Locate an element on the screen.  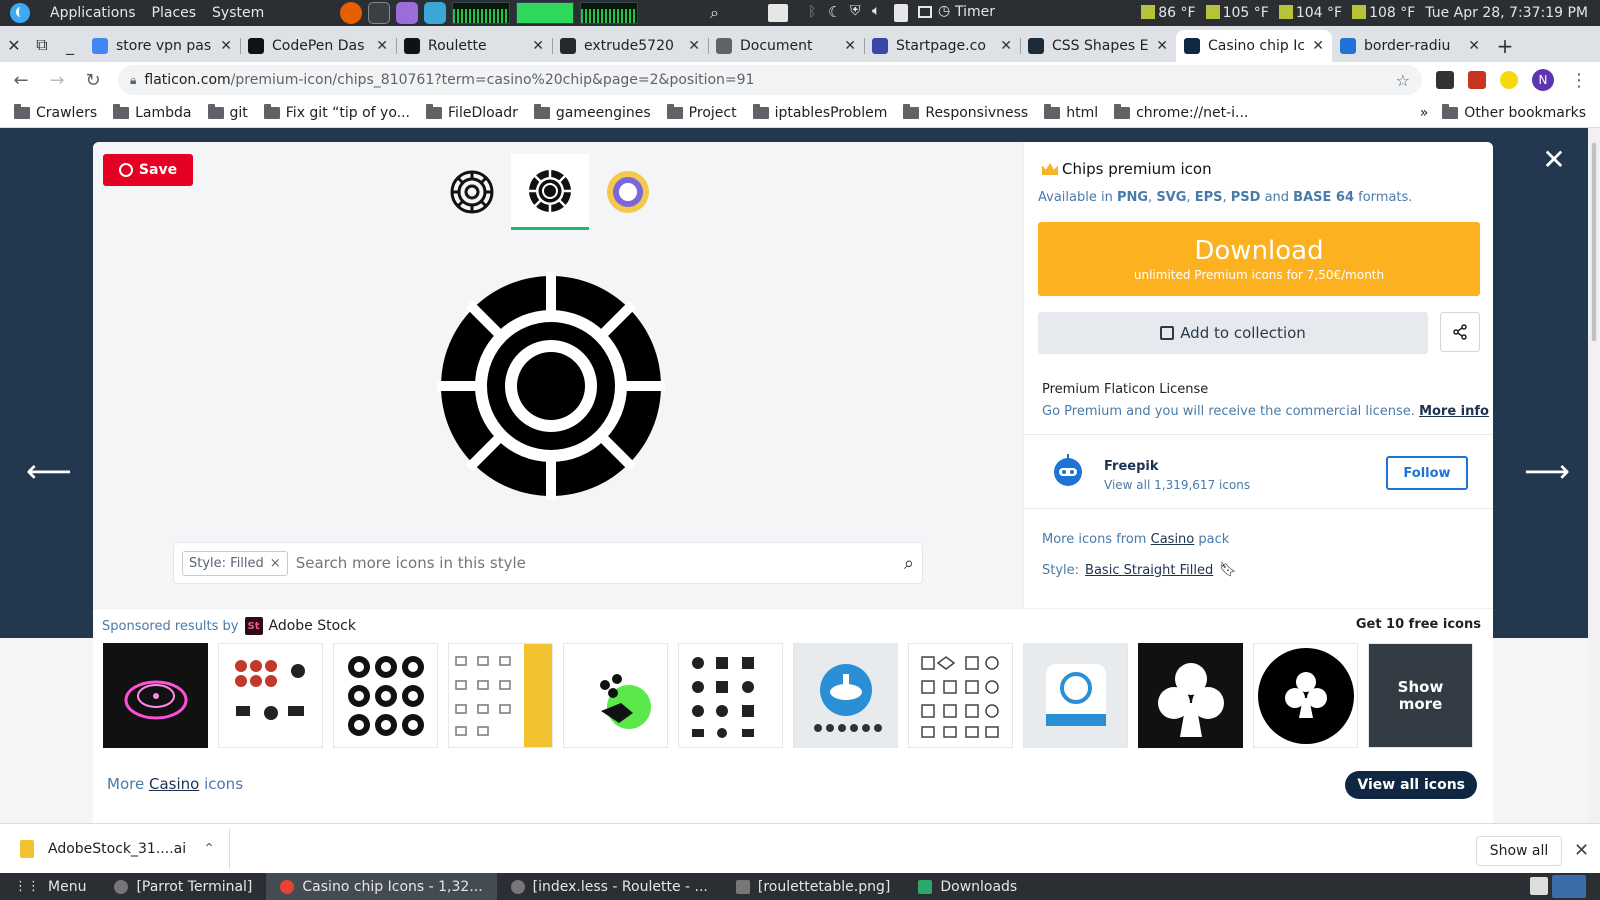
sponsored-thumb-club-square is located at coordinates (1190, 695).